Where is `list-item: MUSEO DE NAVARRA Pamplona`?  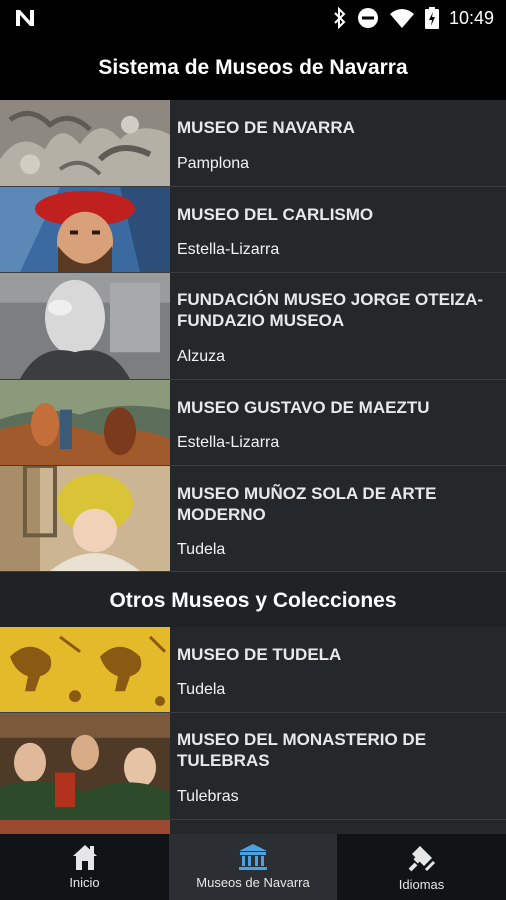 list-item: MUSEO DE NAVARRA Pamplona is located at coordinates (253, 143).